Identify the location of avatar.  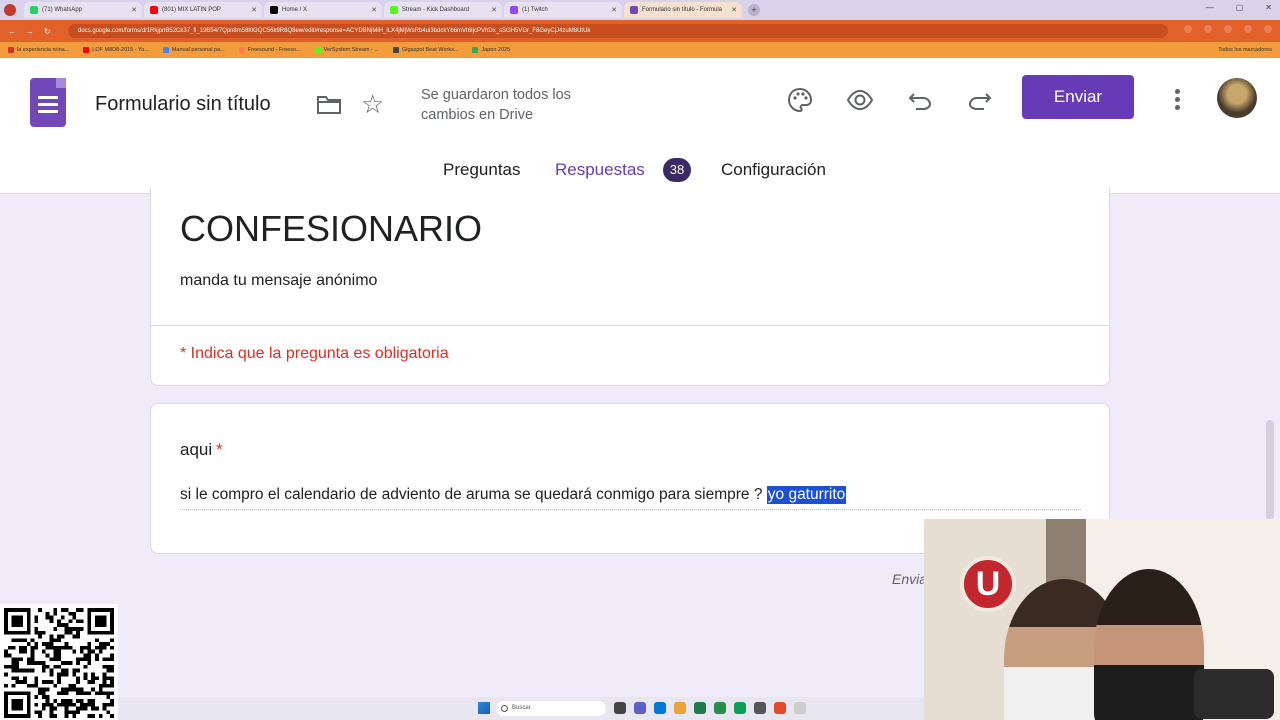
(1237, 98).